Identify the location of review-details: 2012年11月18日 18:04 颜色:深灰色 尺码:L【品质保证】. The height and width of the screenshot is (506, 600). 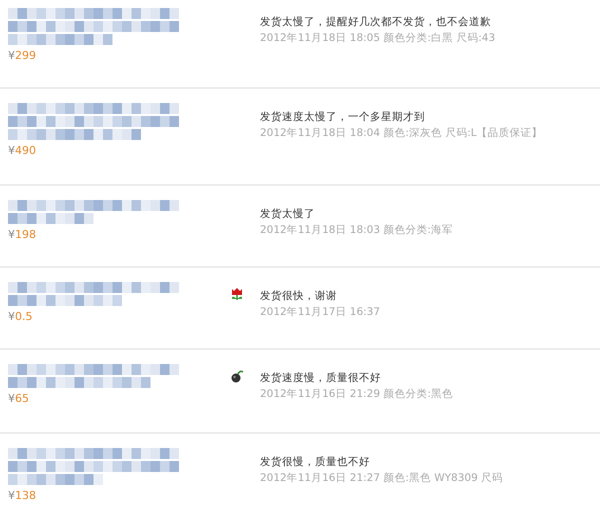
(401, 133).